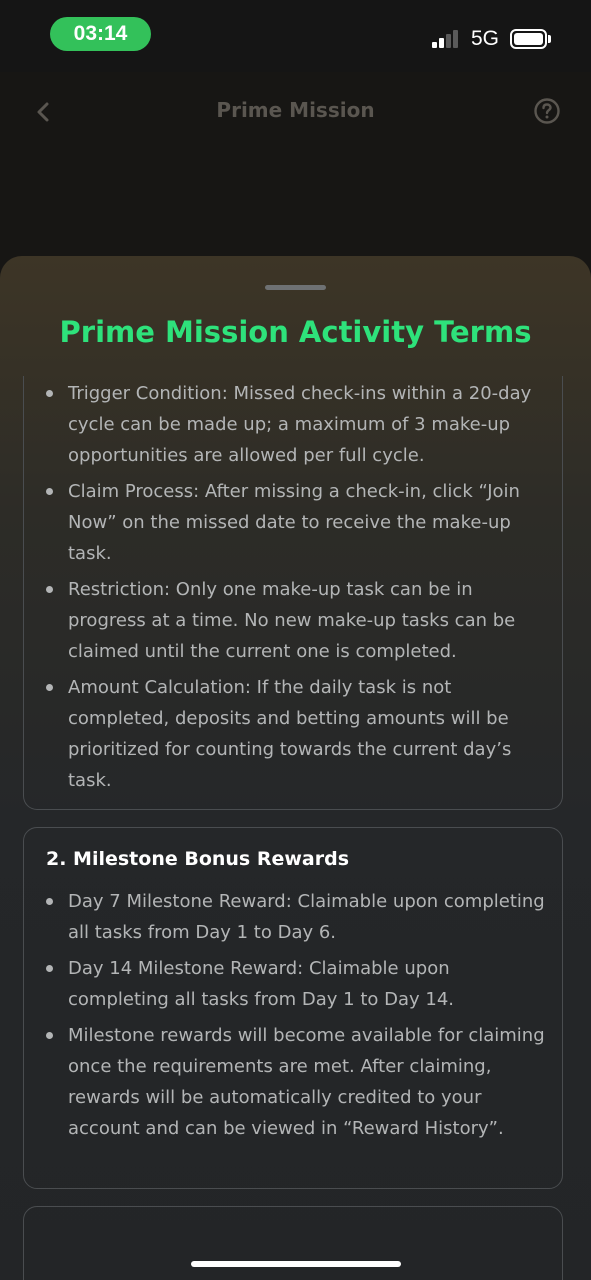 The height and width of the screenshot is (1280, 591). What do you see at coordinates (295, 287) in the screenshot?
I see `sheet-grabber` at bounding box center [295, 287].